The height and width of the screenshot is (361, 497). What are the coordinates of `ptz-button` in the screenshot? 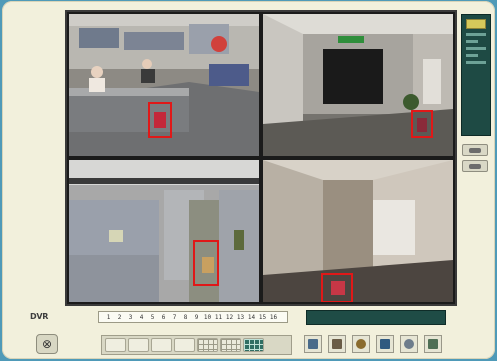 It's located at (475, 150).